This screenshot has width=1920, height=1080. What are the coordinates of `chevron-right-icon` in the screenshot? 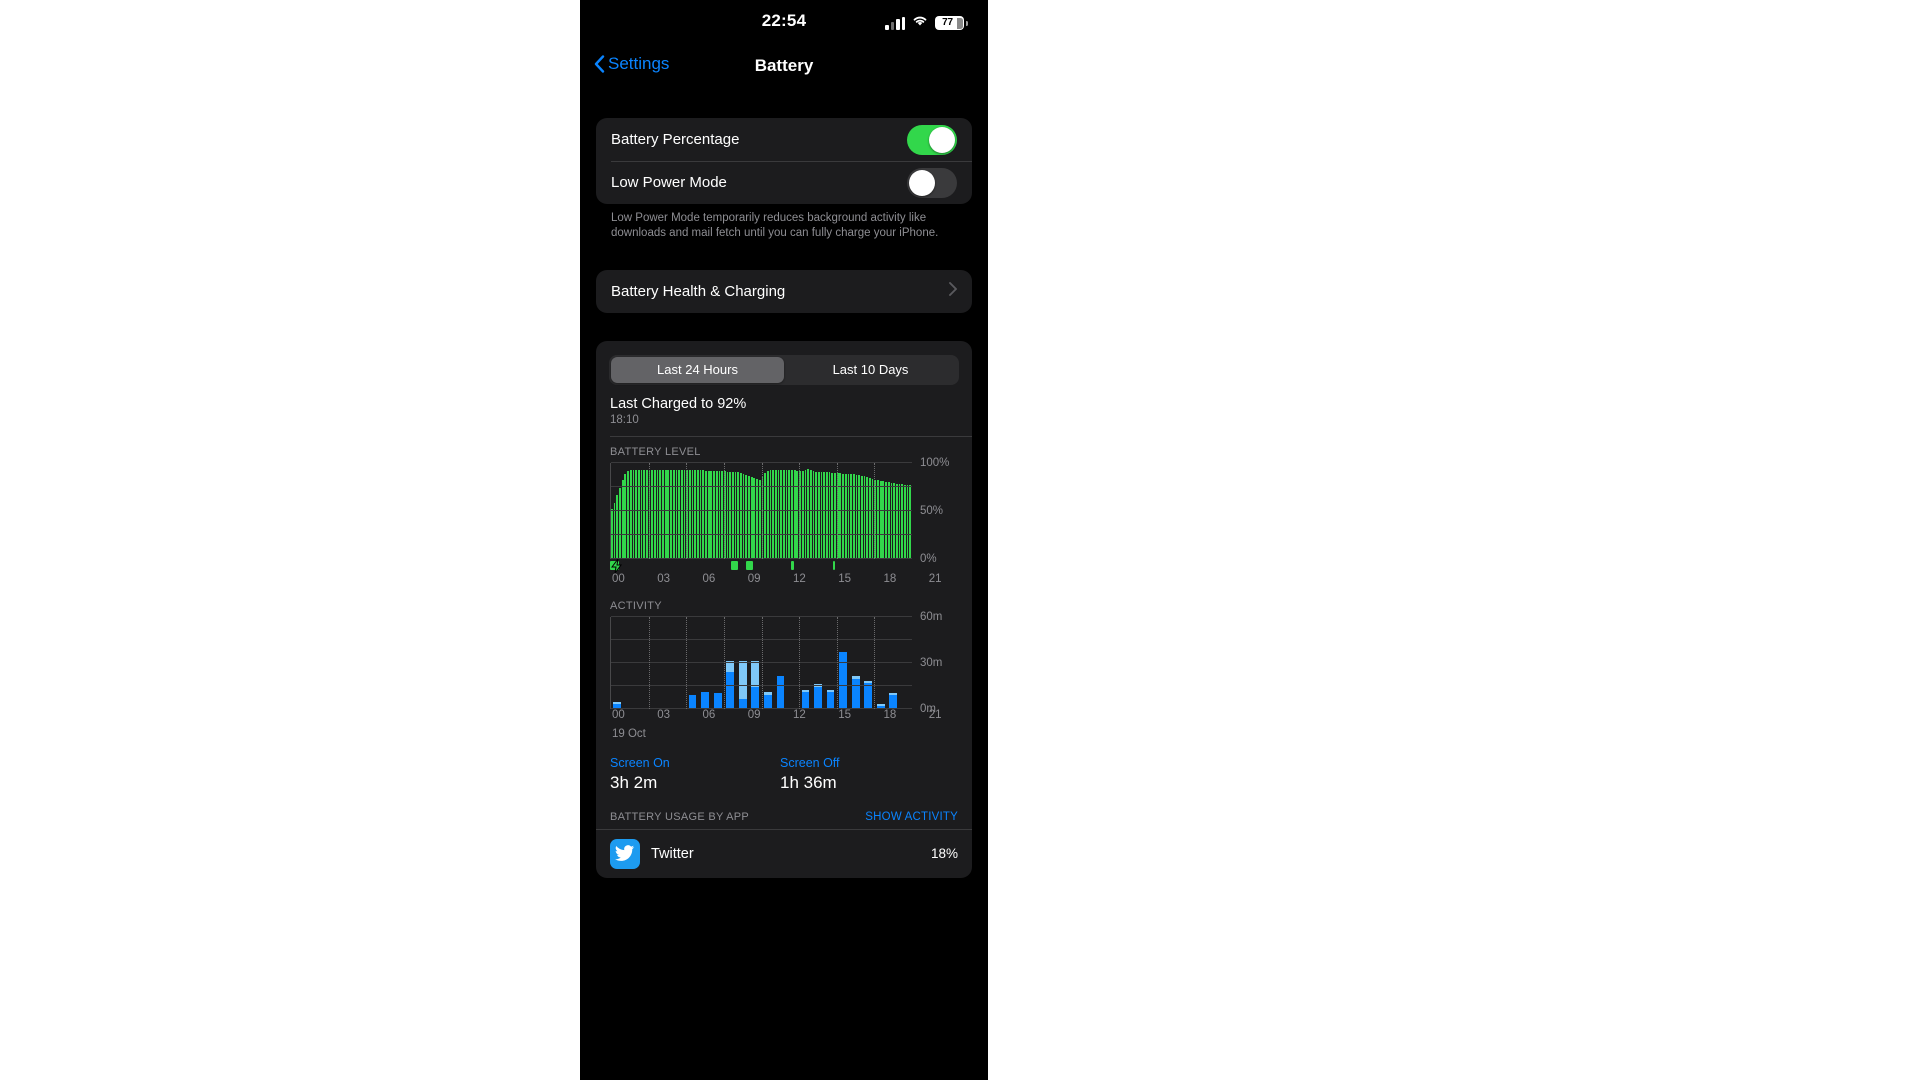 It's located at (953, 291).